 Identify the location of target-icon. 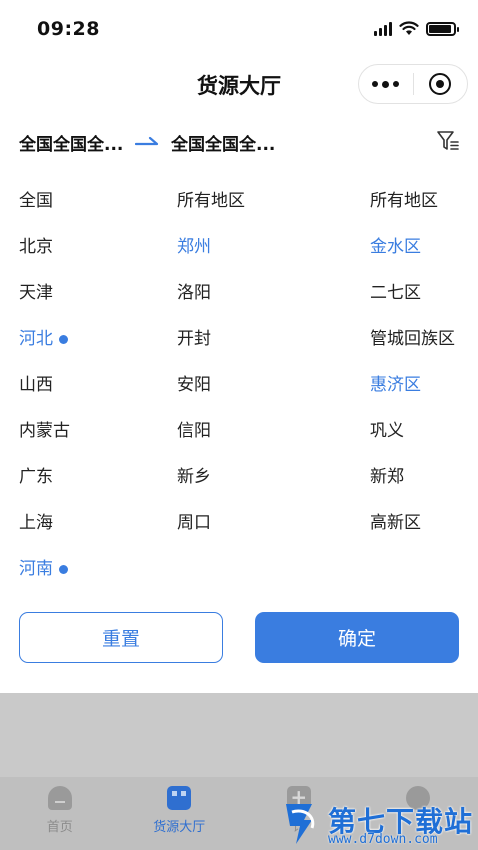
(440, 84).